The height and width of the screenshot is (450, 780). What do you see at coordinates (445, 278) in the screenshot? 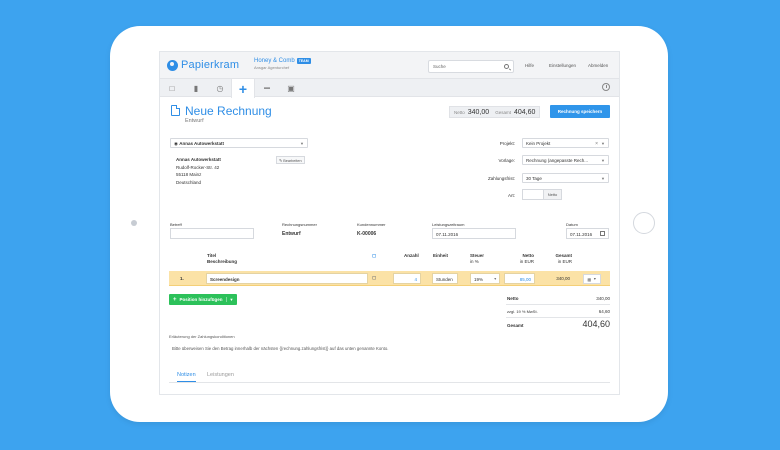
I see `row-einheit-input: Stunden` at bounding box center [445, 278].